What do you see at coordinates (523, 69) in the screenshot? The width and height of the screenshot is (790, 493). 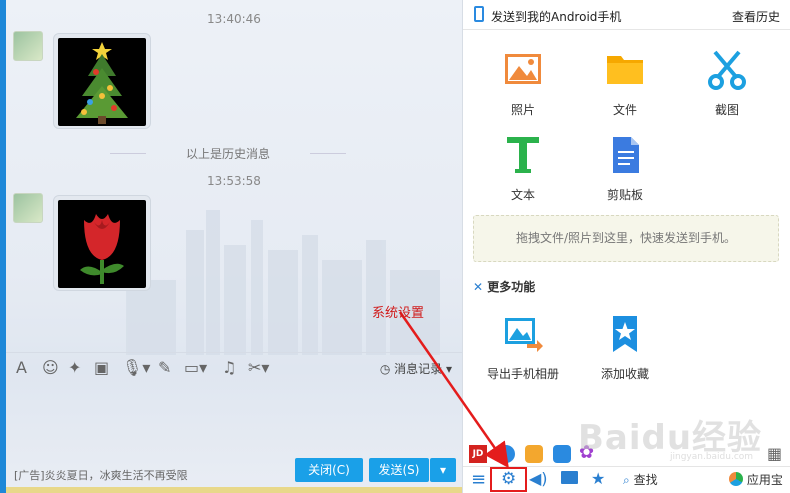 I see `photo-icon` at bounding box center [523, 69].